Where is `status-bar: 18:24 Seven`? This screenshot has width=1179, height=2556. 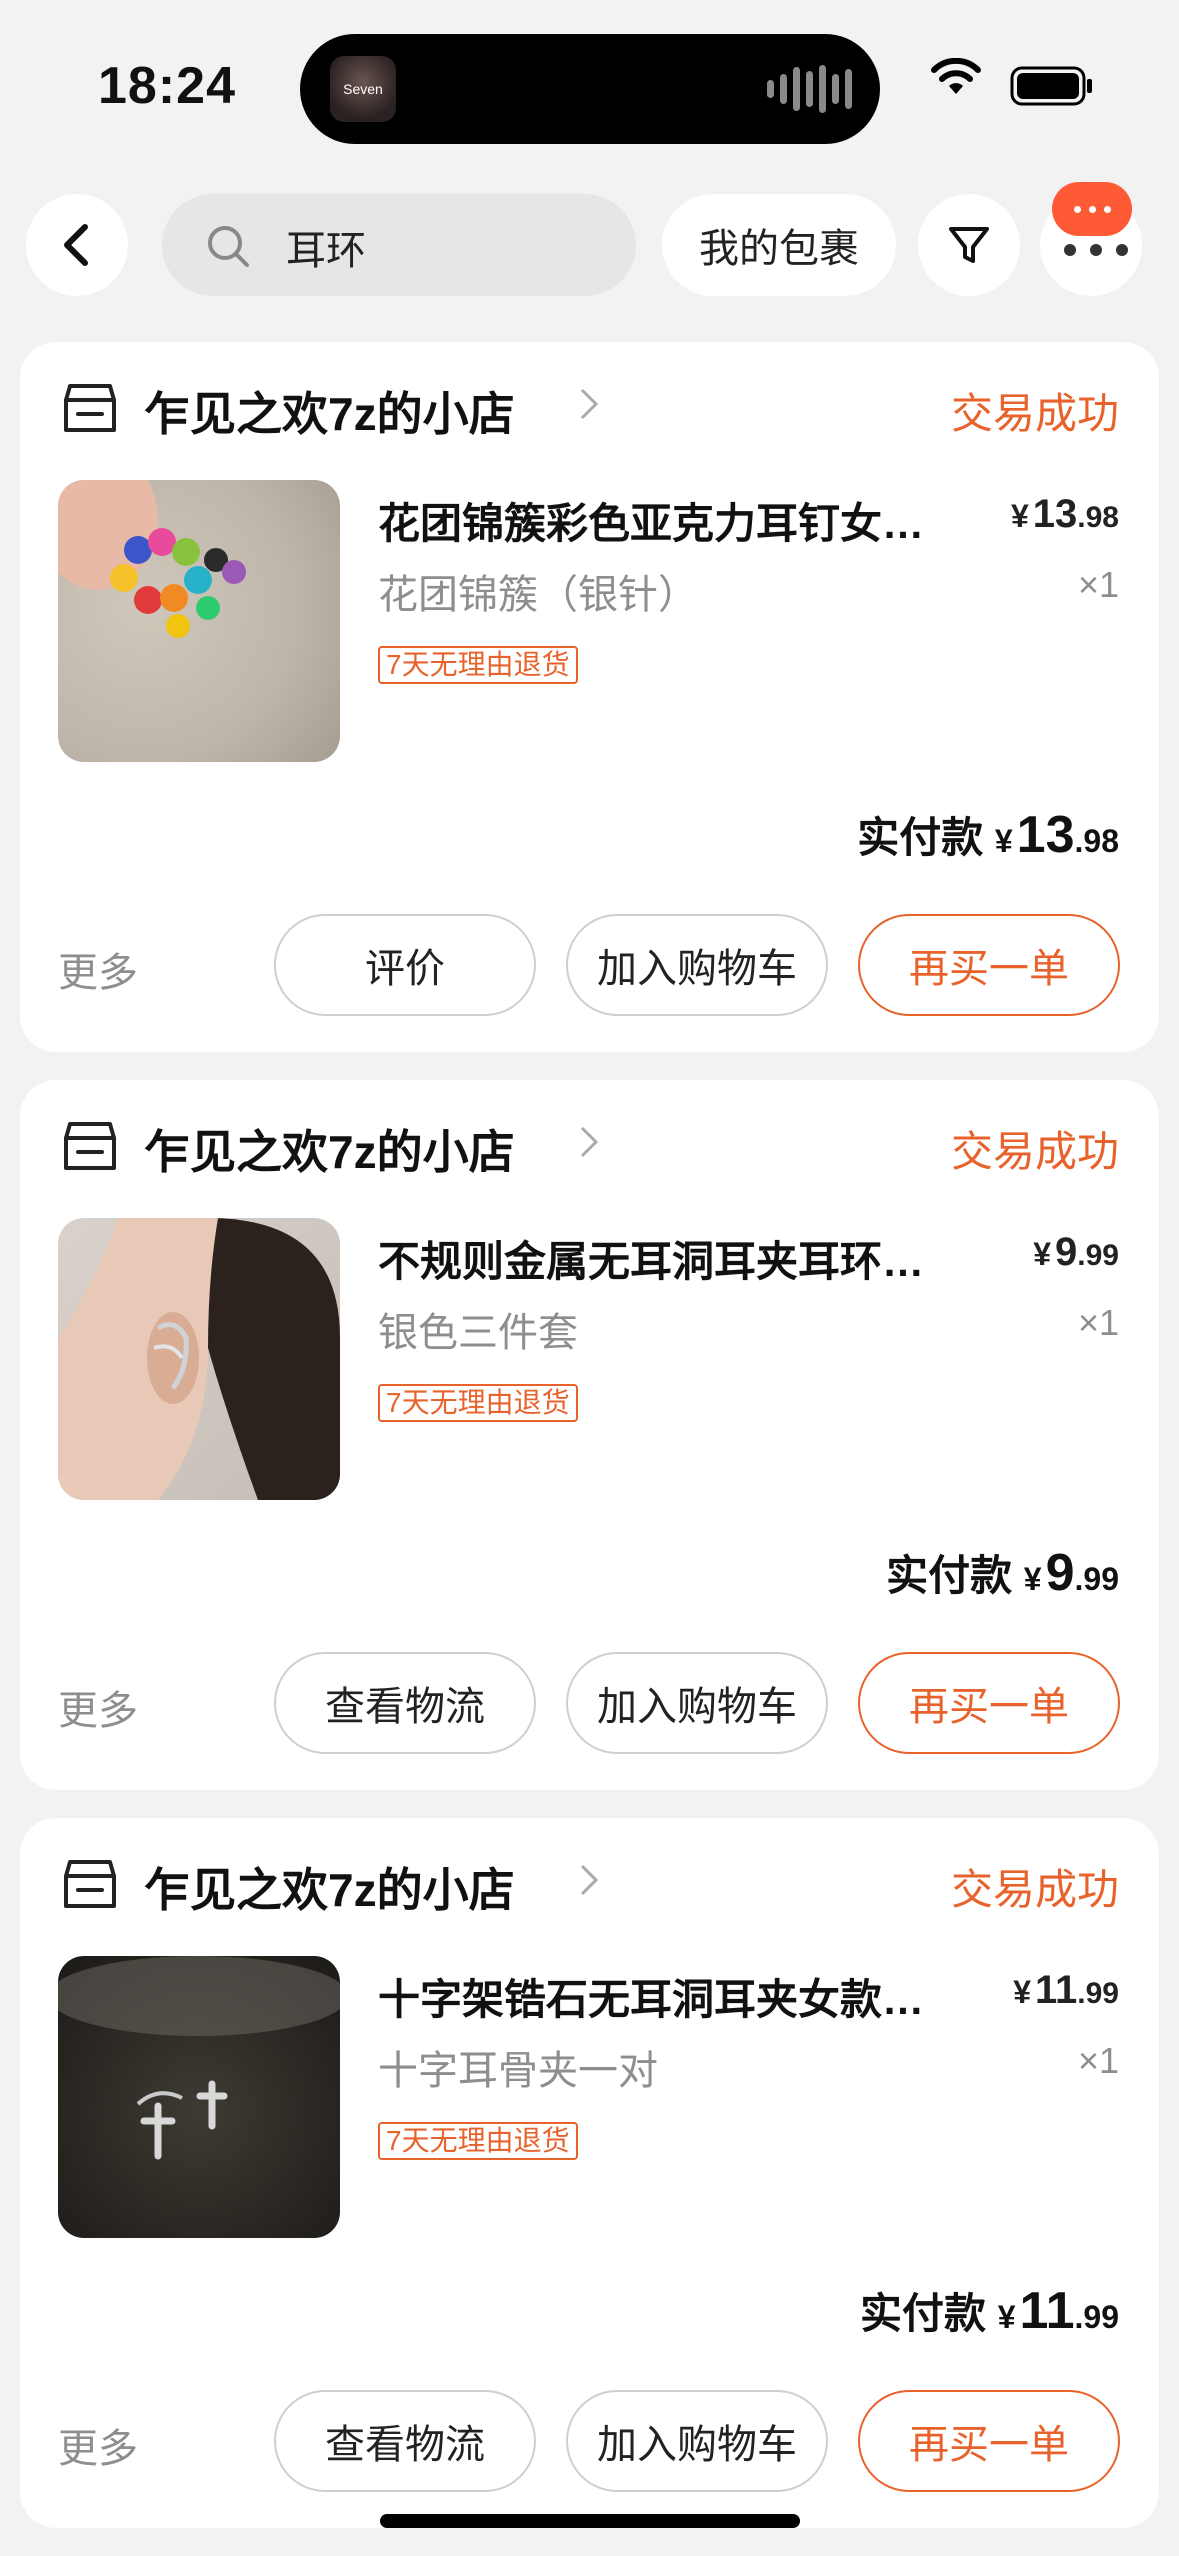 status-bar: 18:24 Seven is located at coordinates (589, 85).